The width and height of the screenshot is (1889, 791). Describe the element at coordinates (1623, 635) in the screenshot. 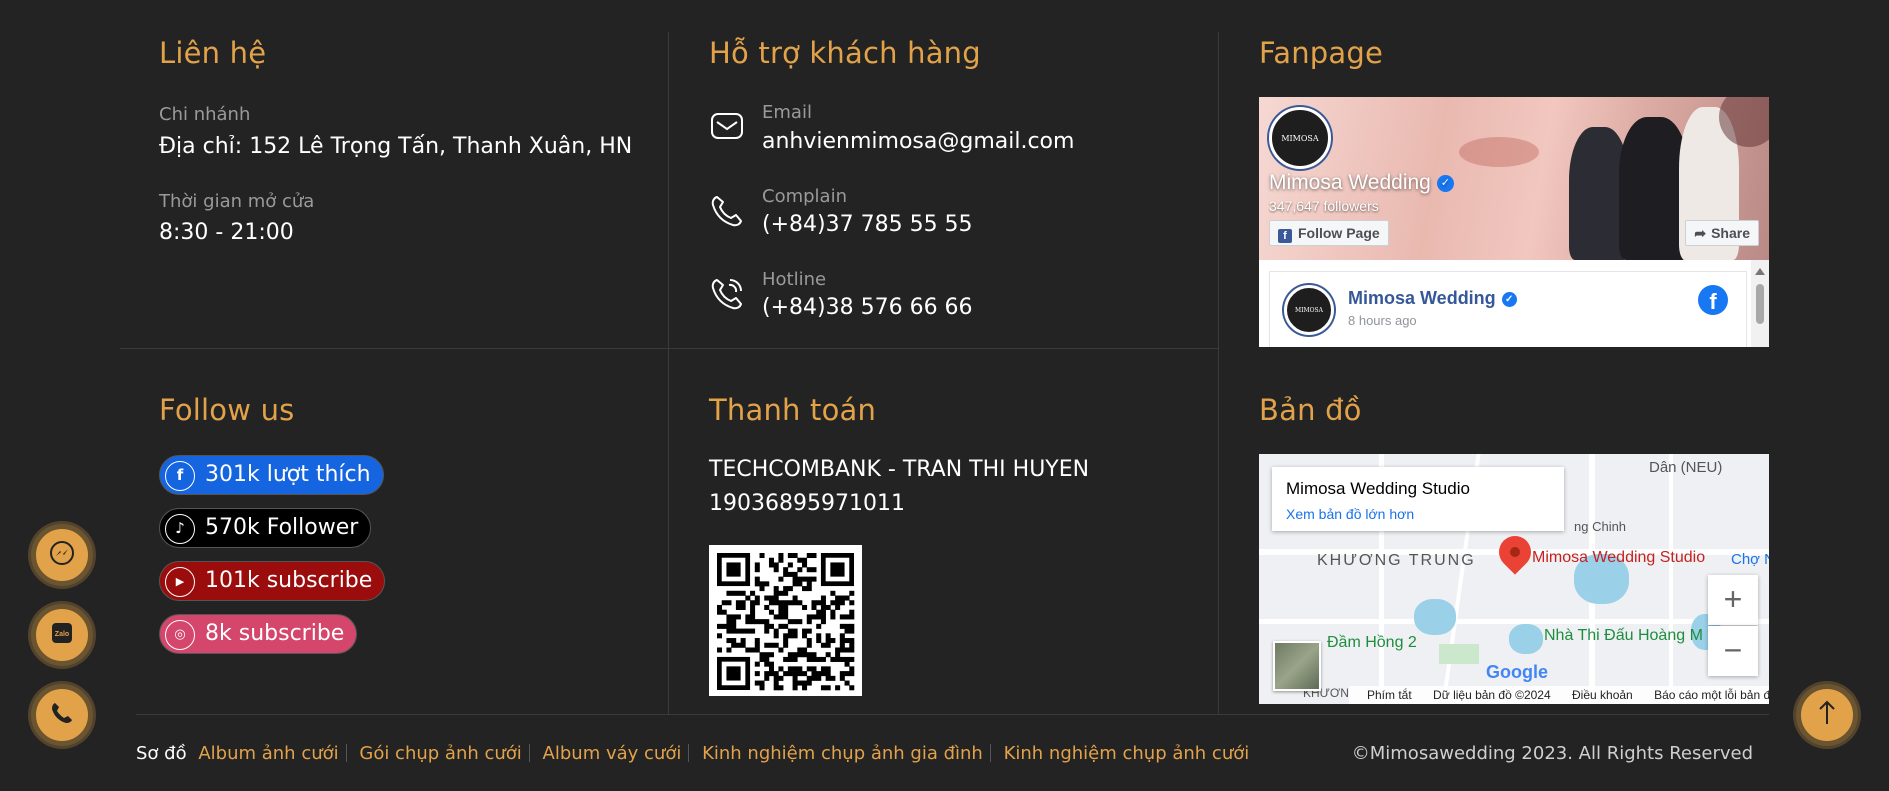

I see `map-venue-label: Nhà Thi Đấu Hoàng M` at that location.